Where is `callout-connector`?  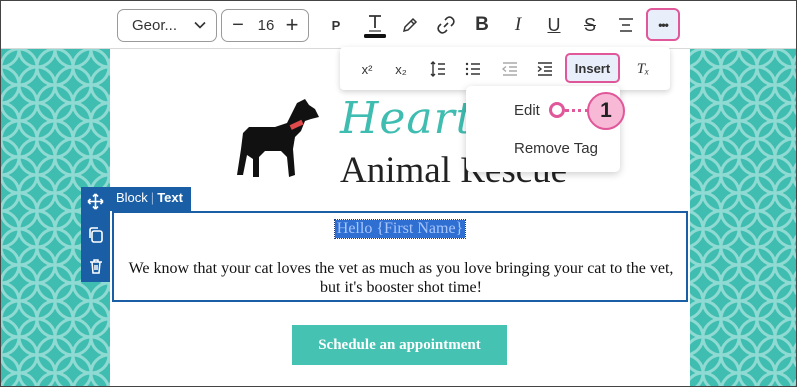
callout-connector is located at coordinates (577, 110).